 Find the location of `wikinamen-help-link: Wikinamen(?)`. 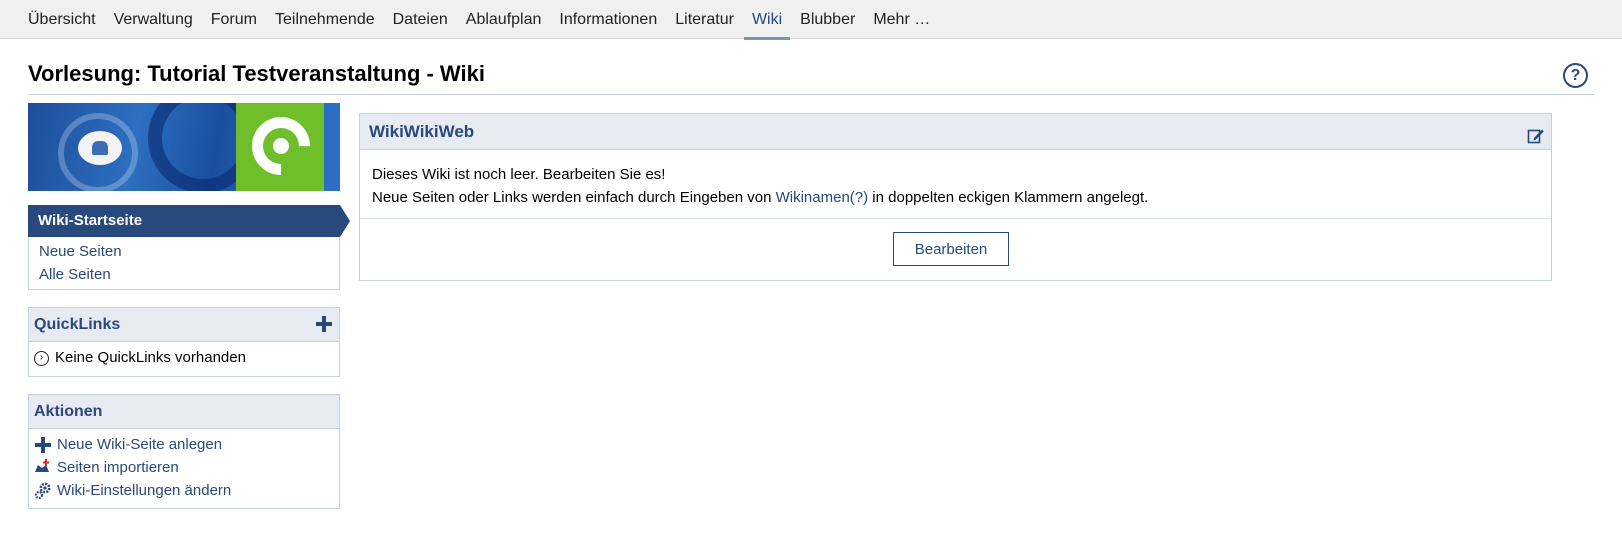

wikinamen-help-link: Wikinamen(?) is located at coordinates (822, 197).